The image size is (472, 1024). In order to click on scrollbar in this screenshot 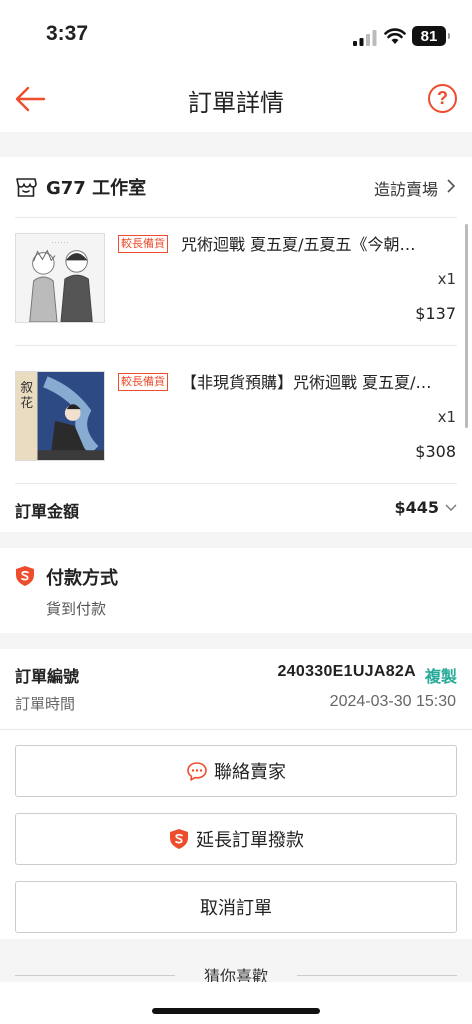, I will do `click(466, 326)`.